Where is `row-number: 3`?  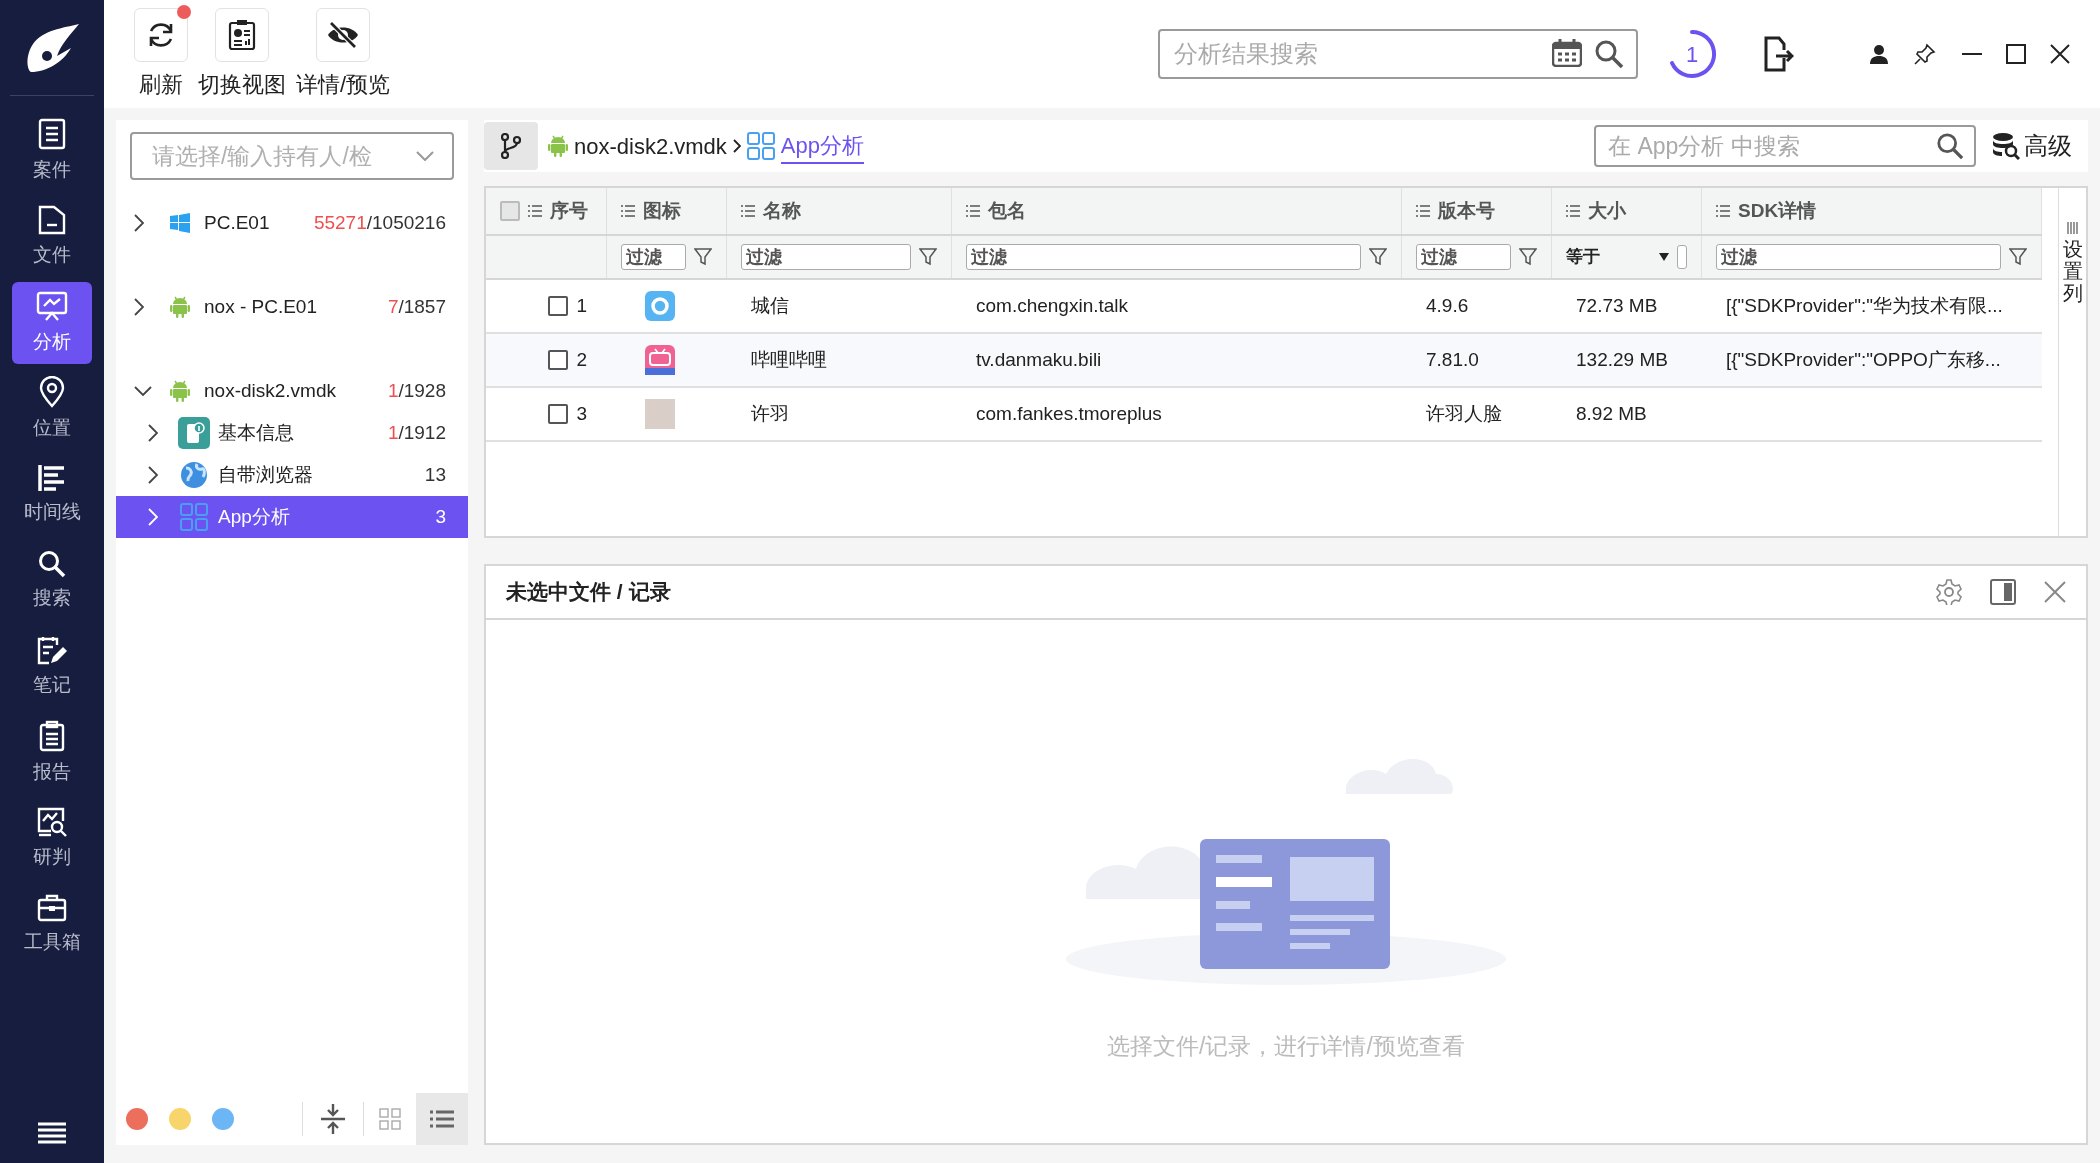
row-number: 3 is located at coordinates (581, 413).